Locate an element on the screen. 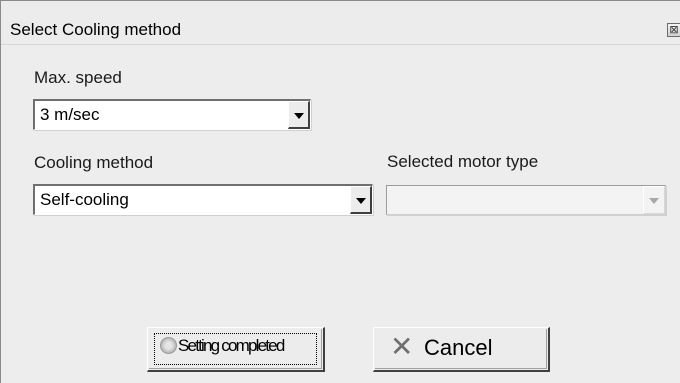  circle-icon is located at coordinates (168, 345).